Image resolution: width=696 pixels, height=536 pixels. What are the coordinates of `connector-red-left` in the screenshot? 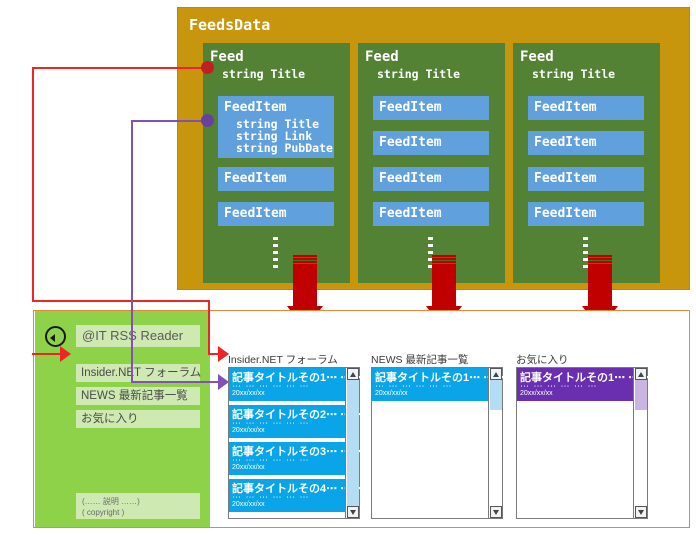 It's located at (33, 184).